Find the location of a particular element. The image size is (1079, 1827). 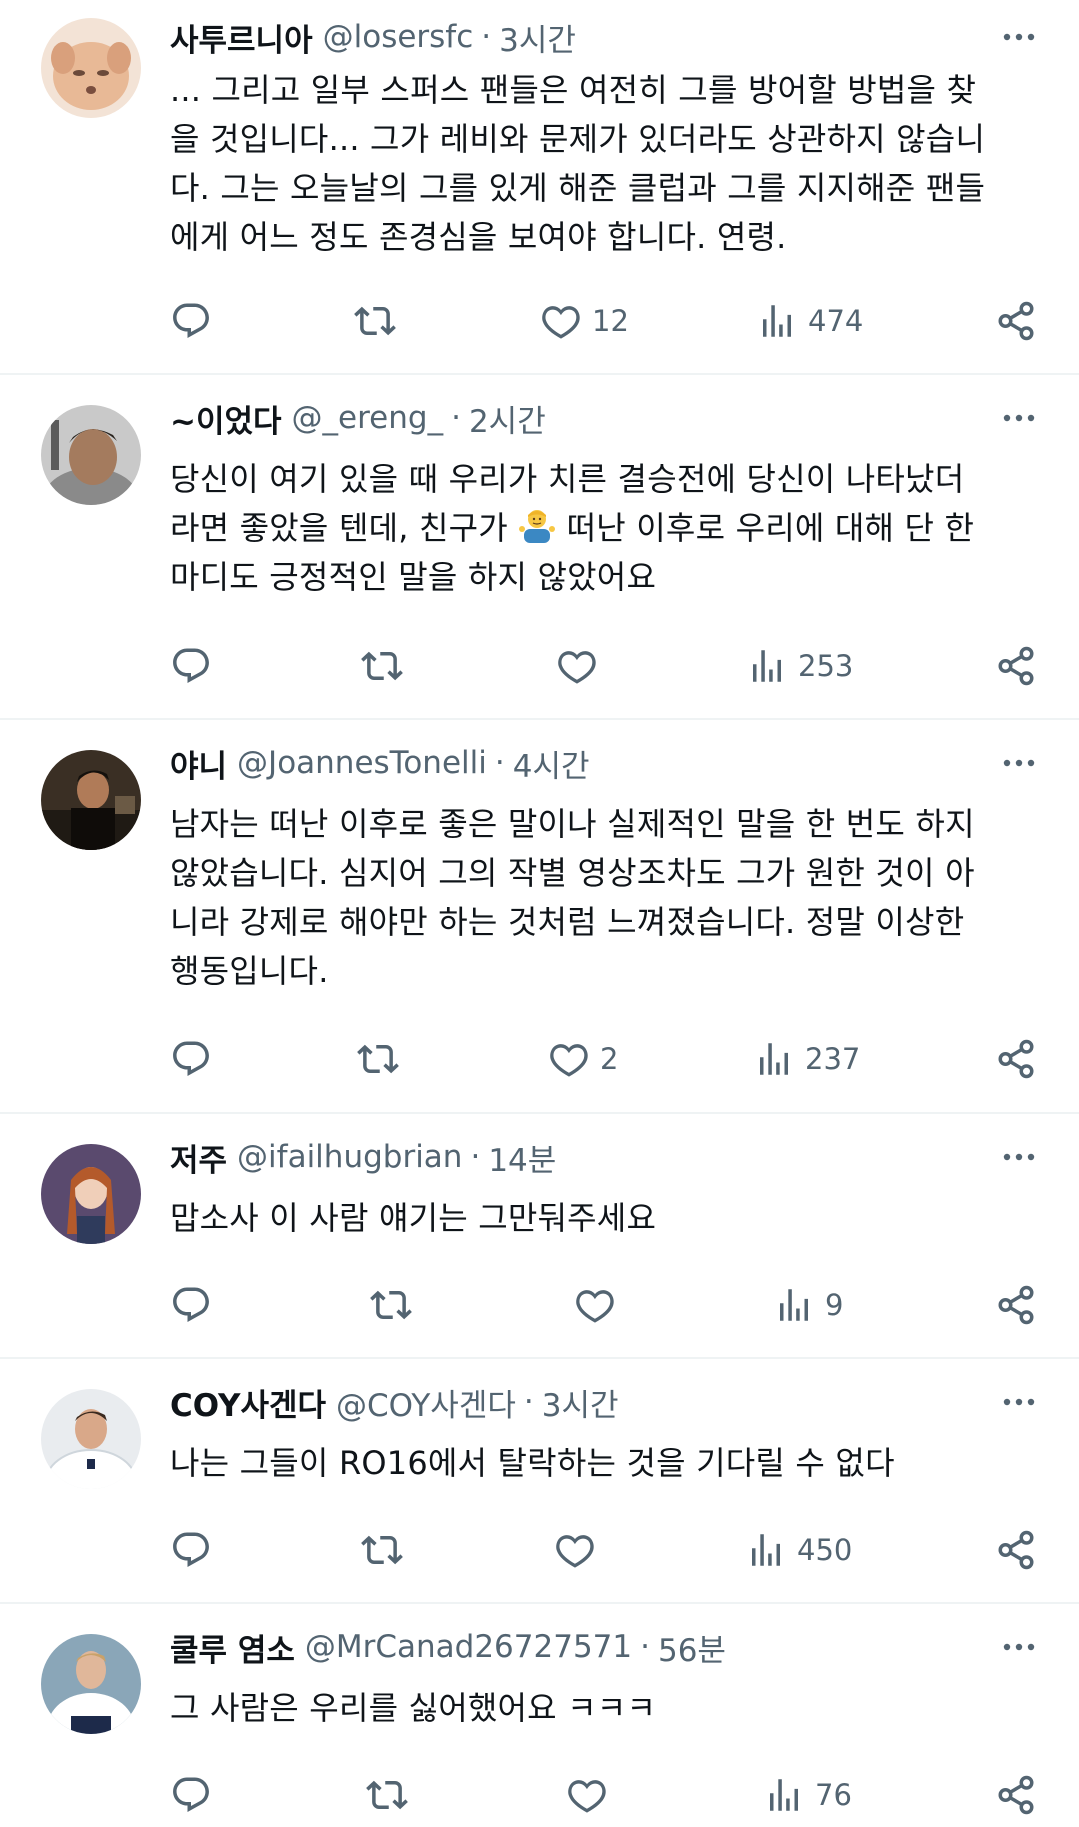

tweet-actions: 76 is located at coordinates (539, 1795).